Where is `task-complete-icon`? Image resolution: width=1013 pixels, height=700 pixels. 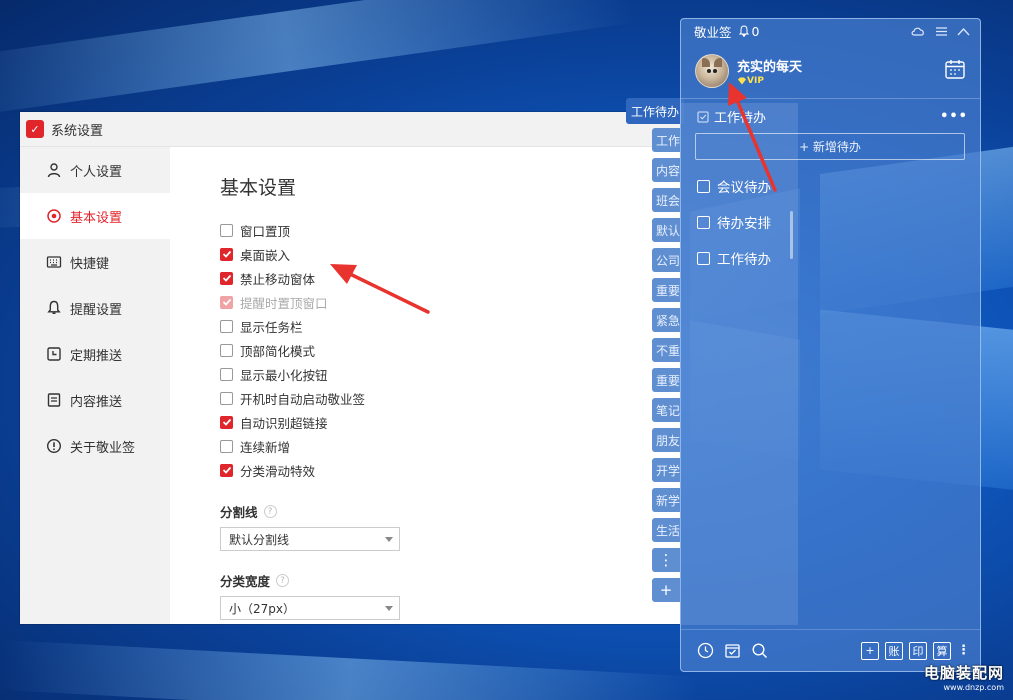
task-complete-icon is located at coordinates (732, 650).